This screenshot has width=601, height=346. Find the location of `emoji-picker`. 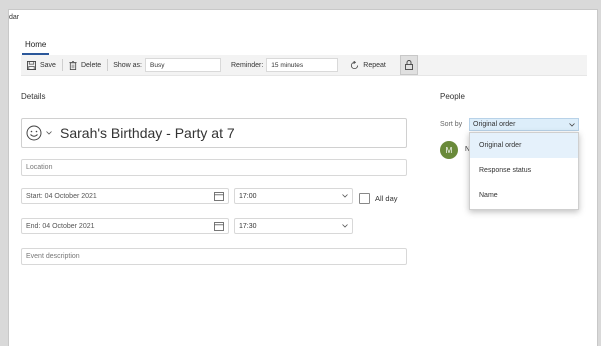

emoji-picker is located at coordinates (37, 133).